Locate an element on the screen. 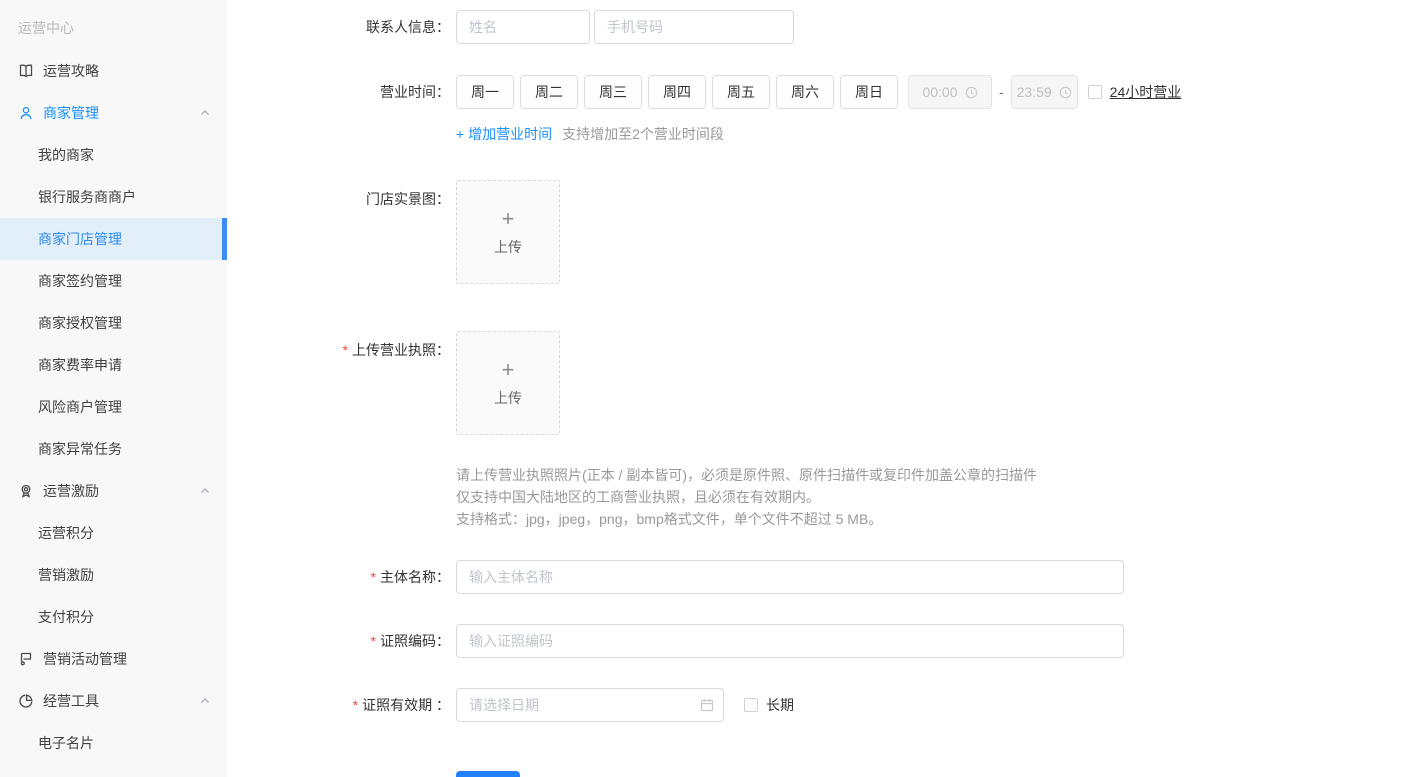  license-upload-row: * 上传营业执照： + 上传 is located at coordinates (814, 383).